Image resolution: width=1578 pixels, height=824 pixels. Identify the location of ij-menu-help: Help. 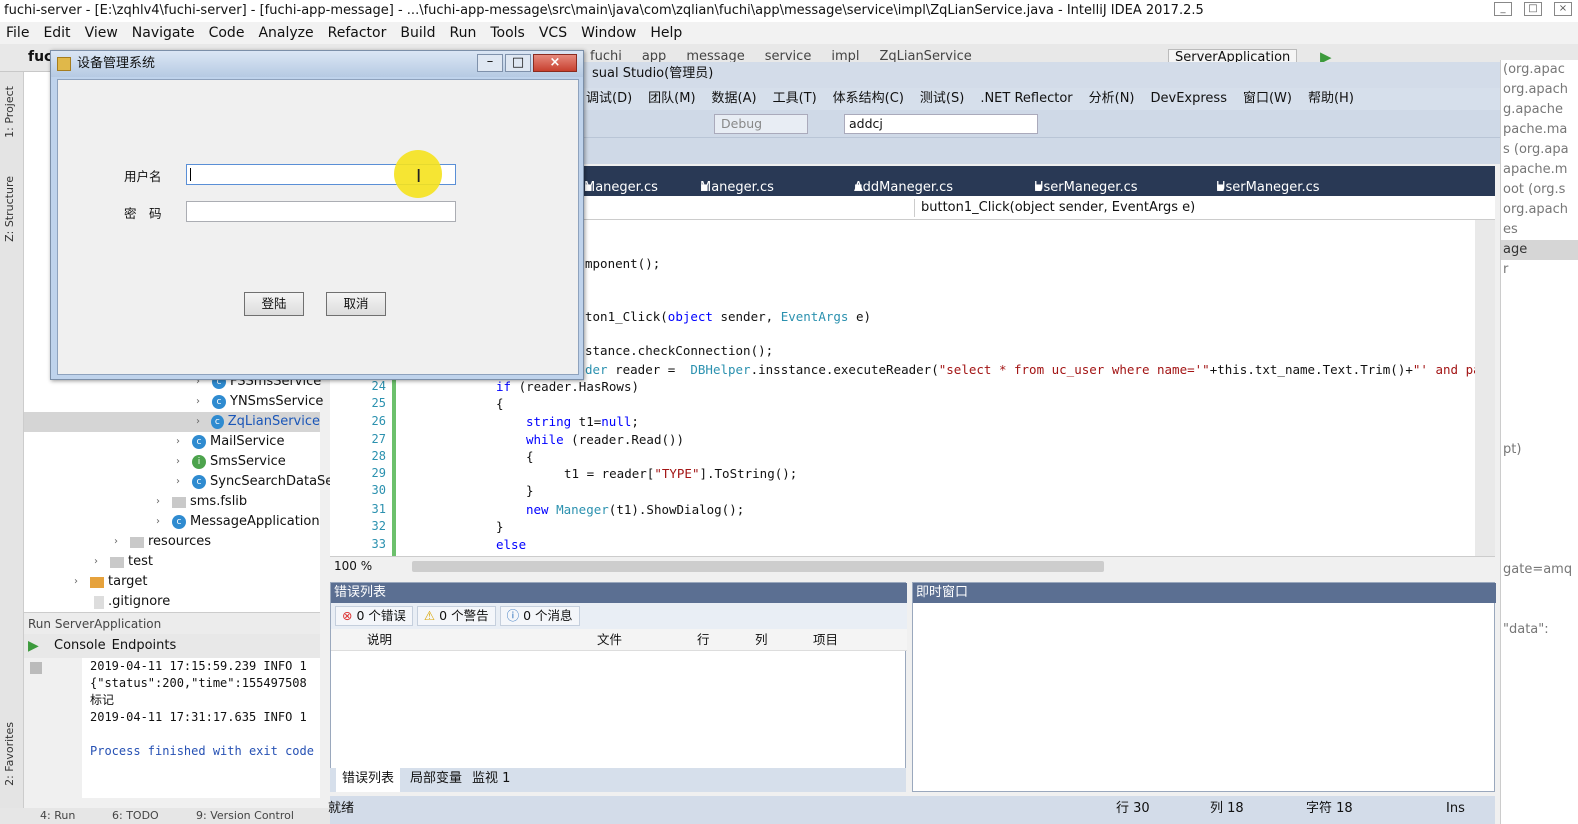
(666, 33).